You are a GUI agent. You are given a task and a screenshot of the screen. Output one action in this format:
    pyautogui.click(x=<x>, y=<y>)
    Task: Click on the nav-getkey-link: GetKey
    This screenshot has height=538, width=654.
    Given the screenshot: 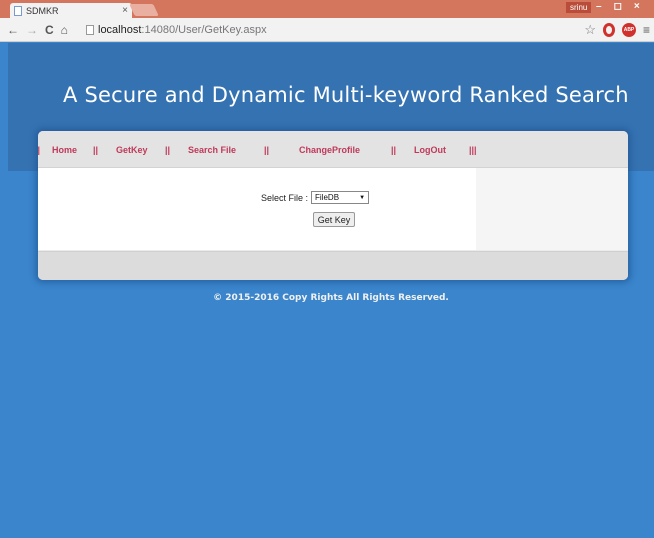 What is the action you would take?
    pyautogui.click(x=132, y=150)
    